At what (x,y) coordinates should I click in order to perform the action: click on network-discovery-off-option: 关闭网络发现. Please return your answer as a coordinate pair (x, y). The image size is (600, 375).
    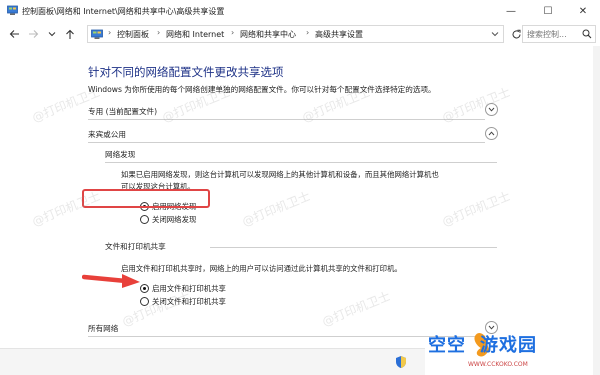
    Looking at the image, I should click on (168, 219).